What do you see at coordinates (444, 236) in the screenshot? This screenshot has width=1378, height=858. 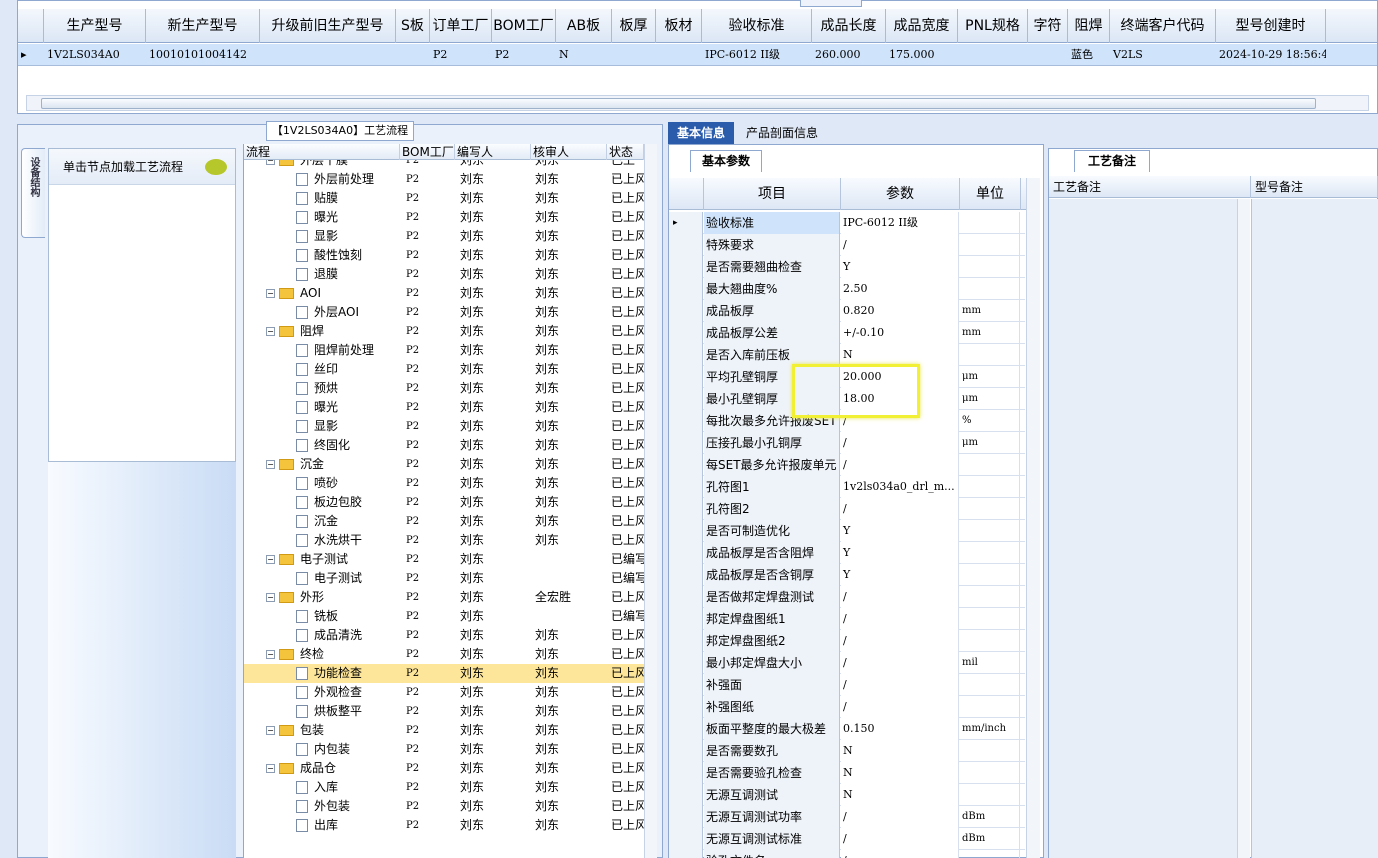 I see `flow-row: 显影 P2 刘东 刘东 已上风` at bounding box center [444, 236].